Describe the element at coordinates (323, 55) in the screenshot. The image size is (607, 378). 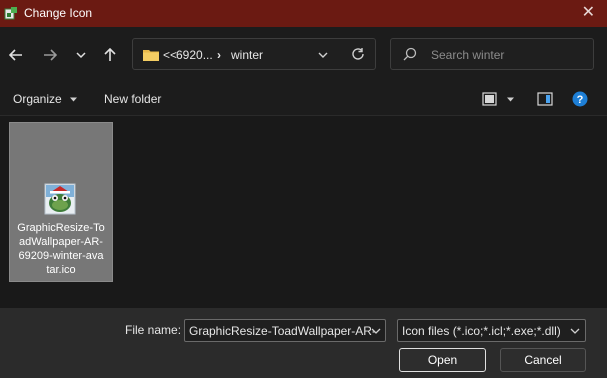
I see `address-dropdown-icon` at that location.